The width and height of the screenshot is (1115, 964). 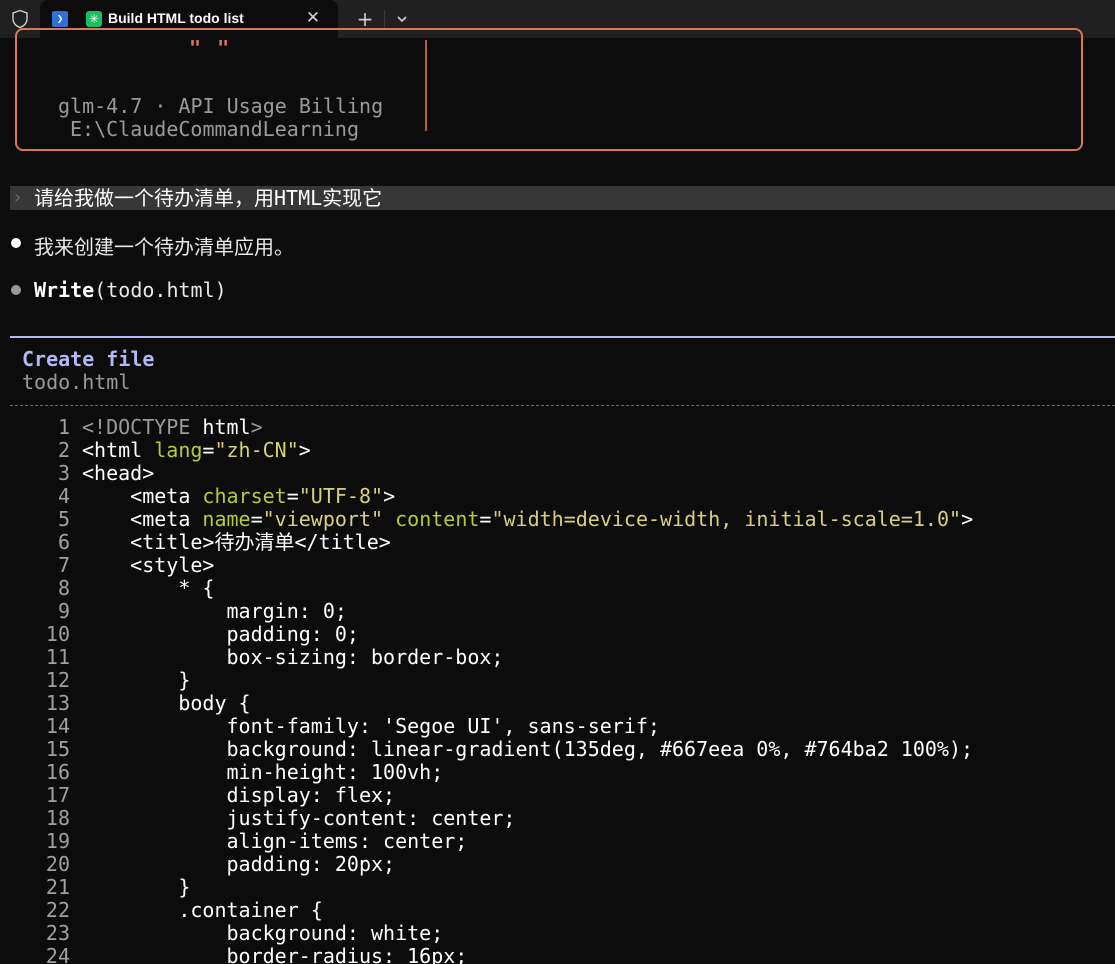 I want to click on code-line: 9 margin: 0;, so click(x=557, y=611).